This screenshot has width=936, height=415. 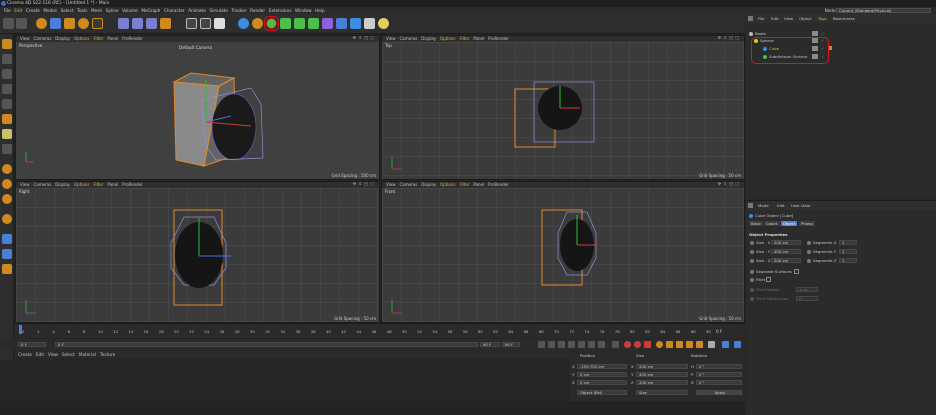 I want to click on redo-icon, so click(x=21, y=23).